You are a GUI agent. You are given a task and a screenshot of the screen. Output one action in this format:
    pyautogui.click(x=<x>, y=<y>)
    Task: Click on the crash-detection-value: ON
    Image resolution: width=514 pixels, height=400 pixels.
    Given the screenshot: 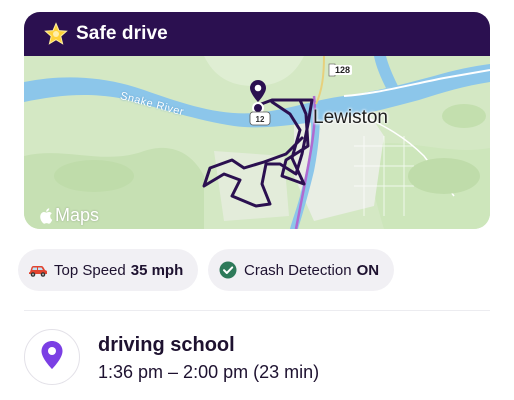 What is the action you would take?
    pyautogui.click(x=368, y=270)
    